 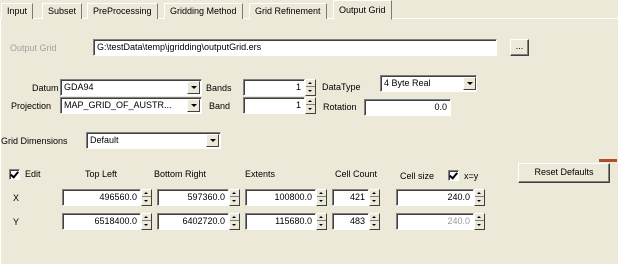 I want to click on y-bottom-right-spinner, so click(x=234, y=221).